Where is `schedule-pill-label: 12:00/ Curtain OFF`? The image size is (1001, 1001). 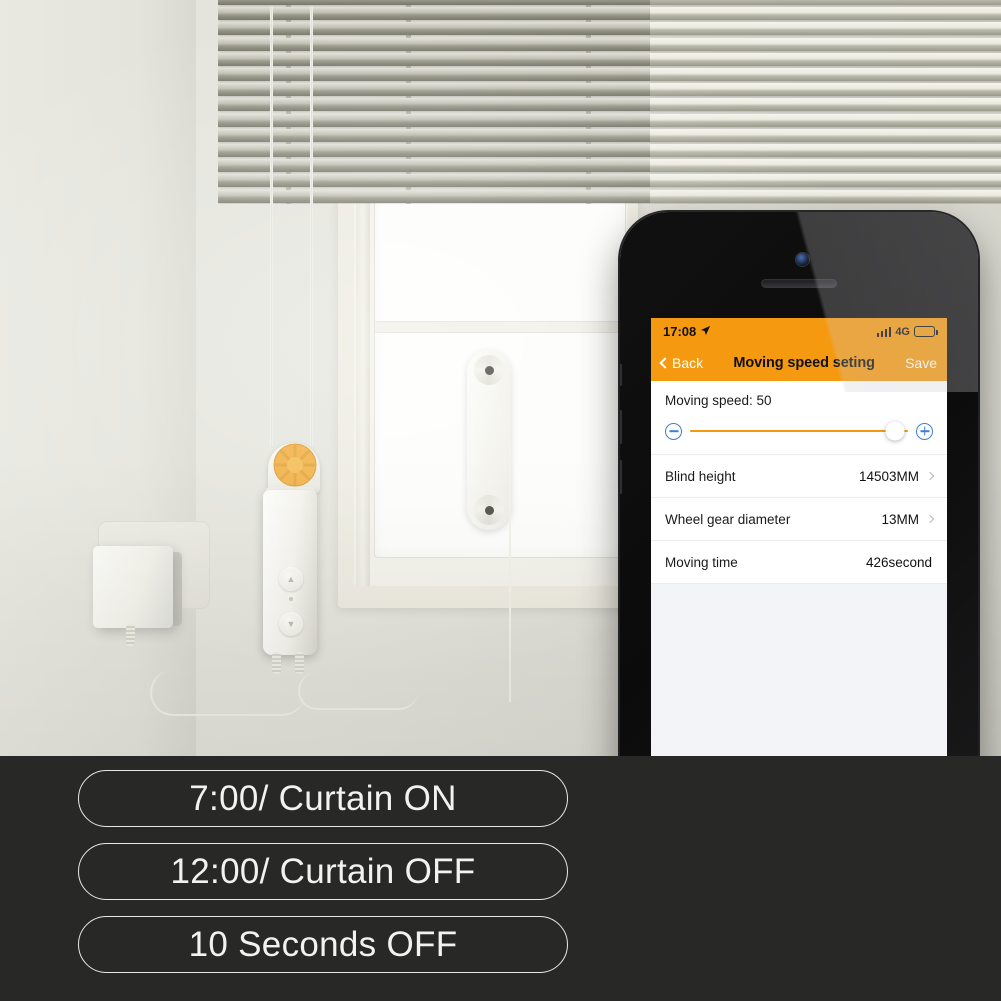 schedule-pill-label: 12:00/ Curtain OFF is located at coordinates (323, 871).